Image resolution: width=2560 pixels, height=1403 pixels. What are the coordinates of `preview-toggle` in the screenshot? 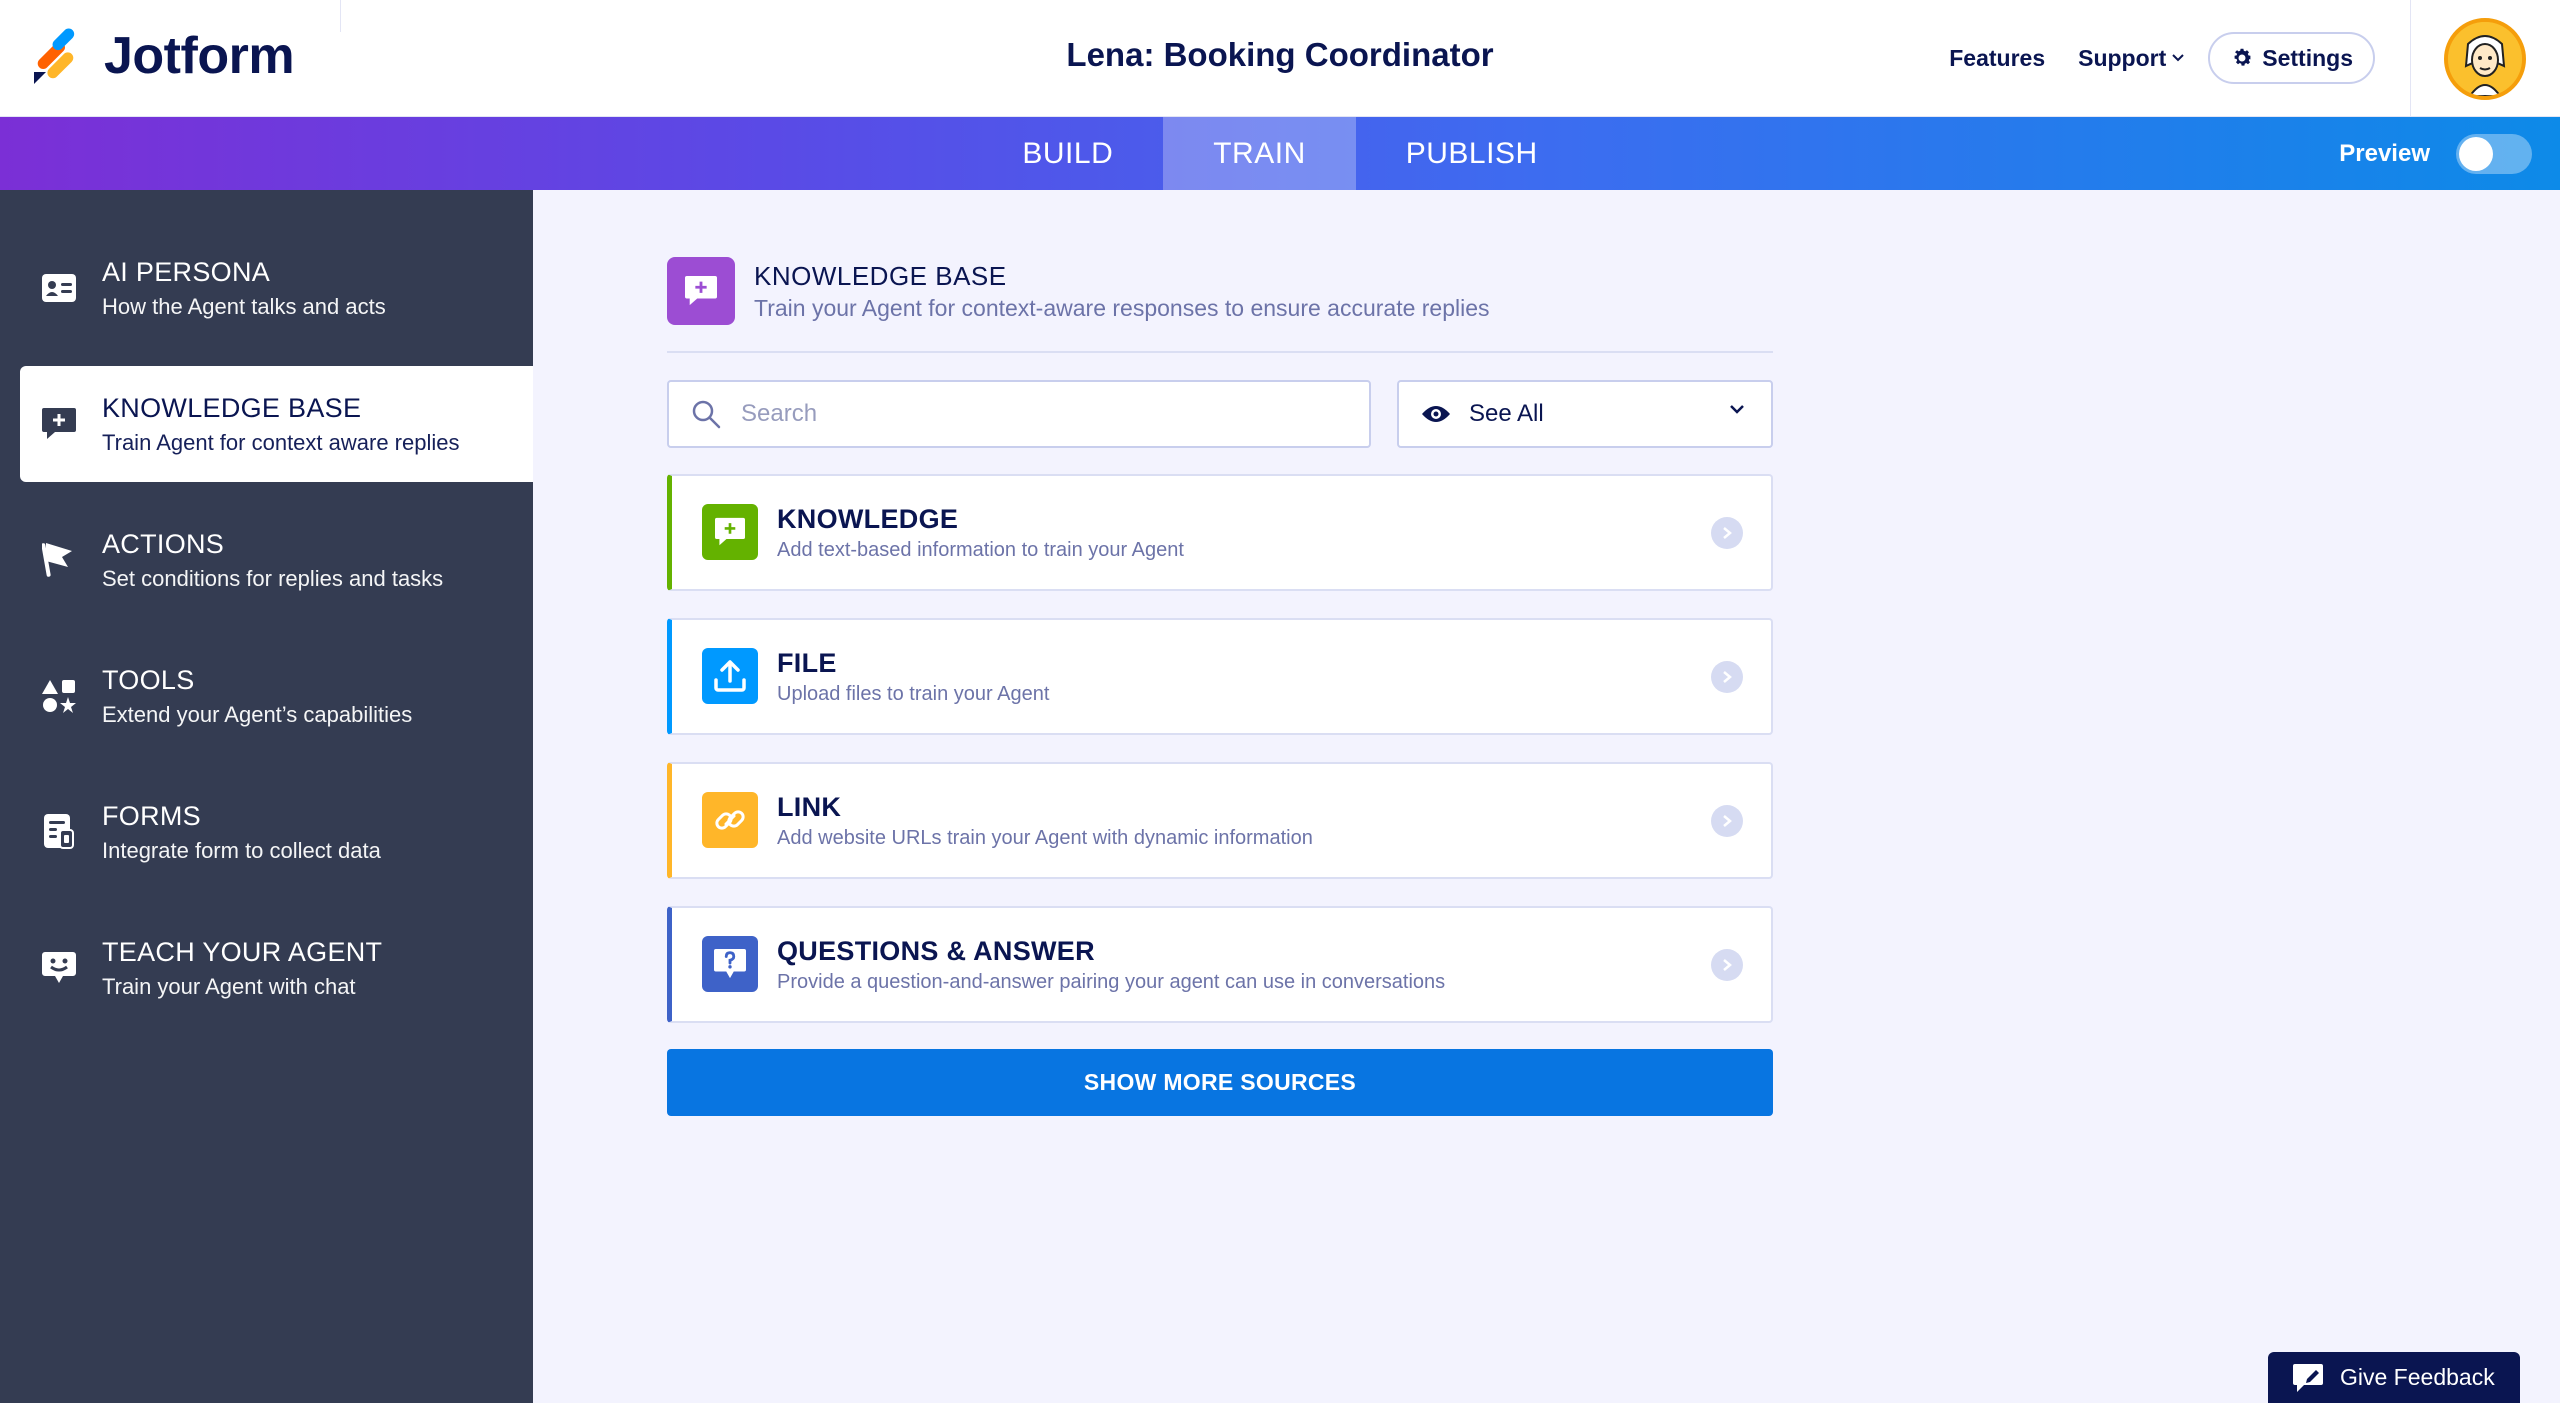 It's located at (2494, 153).